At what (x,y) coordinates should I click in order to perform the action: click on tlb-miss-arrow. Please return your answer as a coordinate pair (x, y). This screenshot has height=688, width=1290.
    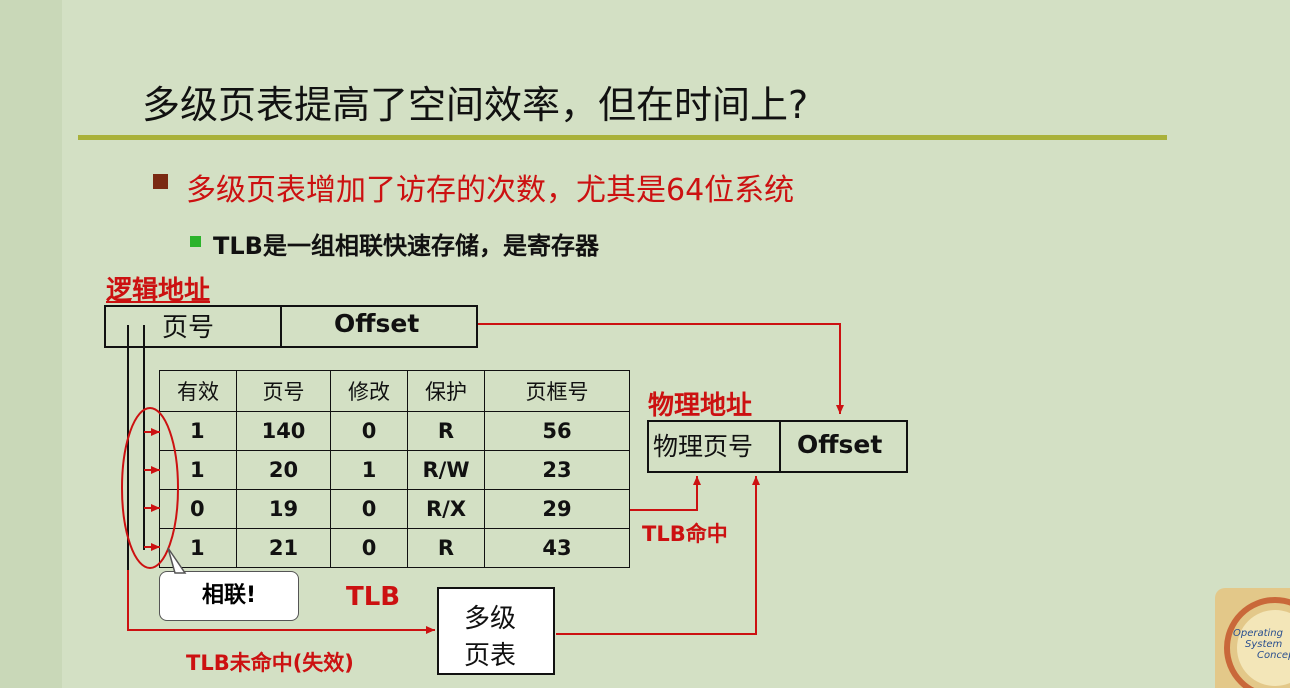
    Looking at the image, I should click on (281, 602).